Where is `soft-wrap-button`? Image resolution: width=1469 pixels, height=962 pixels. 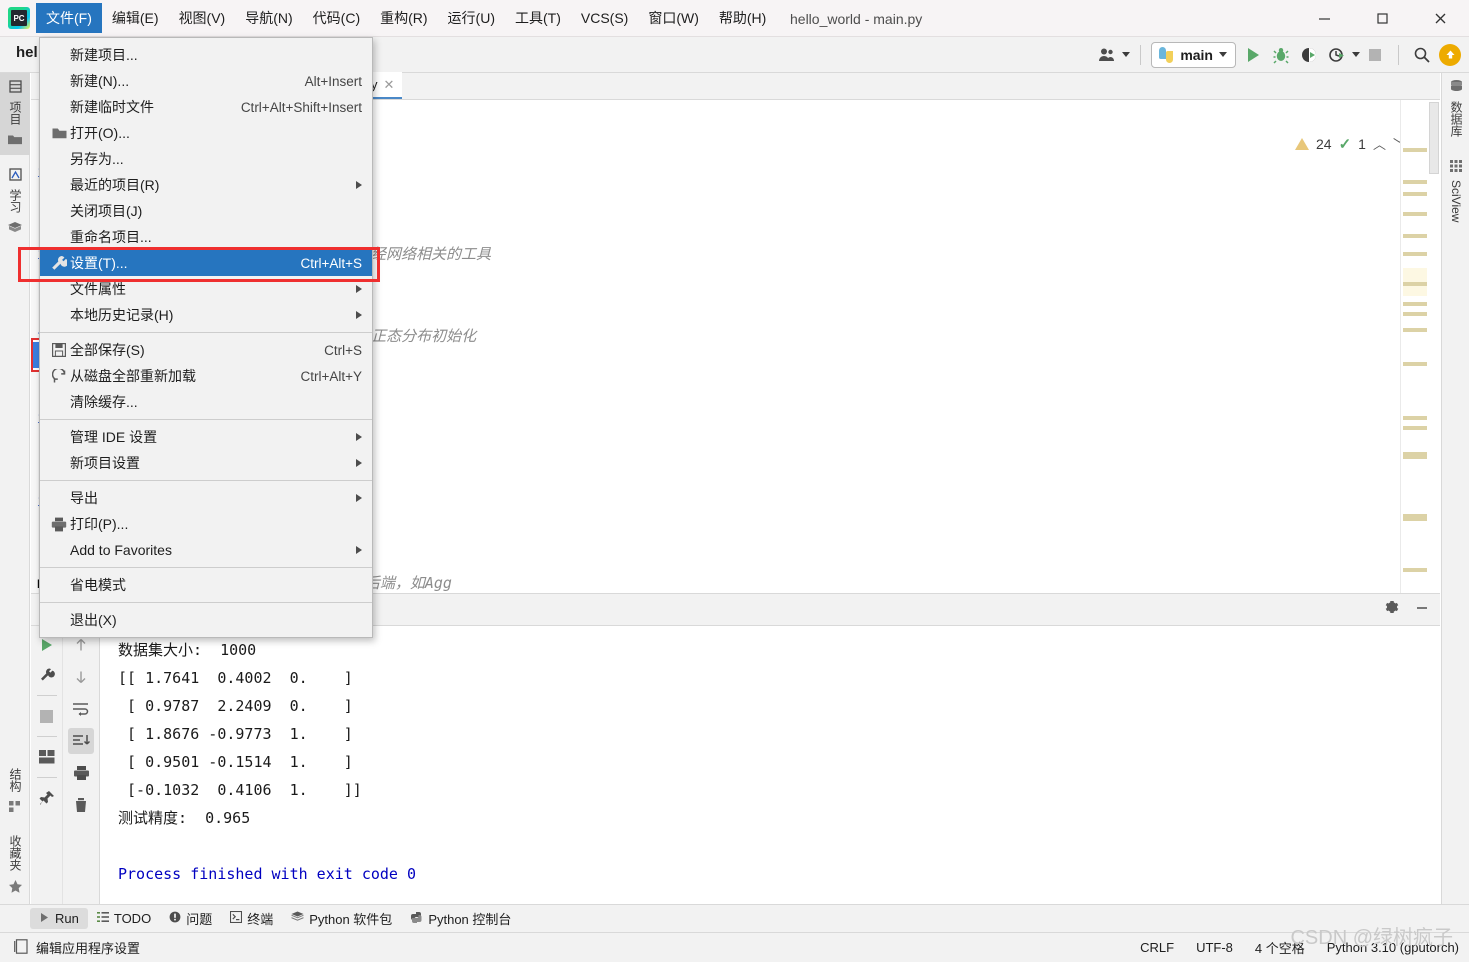
soft-wrap-button is located at coordinates (81, 709).